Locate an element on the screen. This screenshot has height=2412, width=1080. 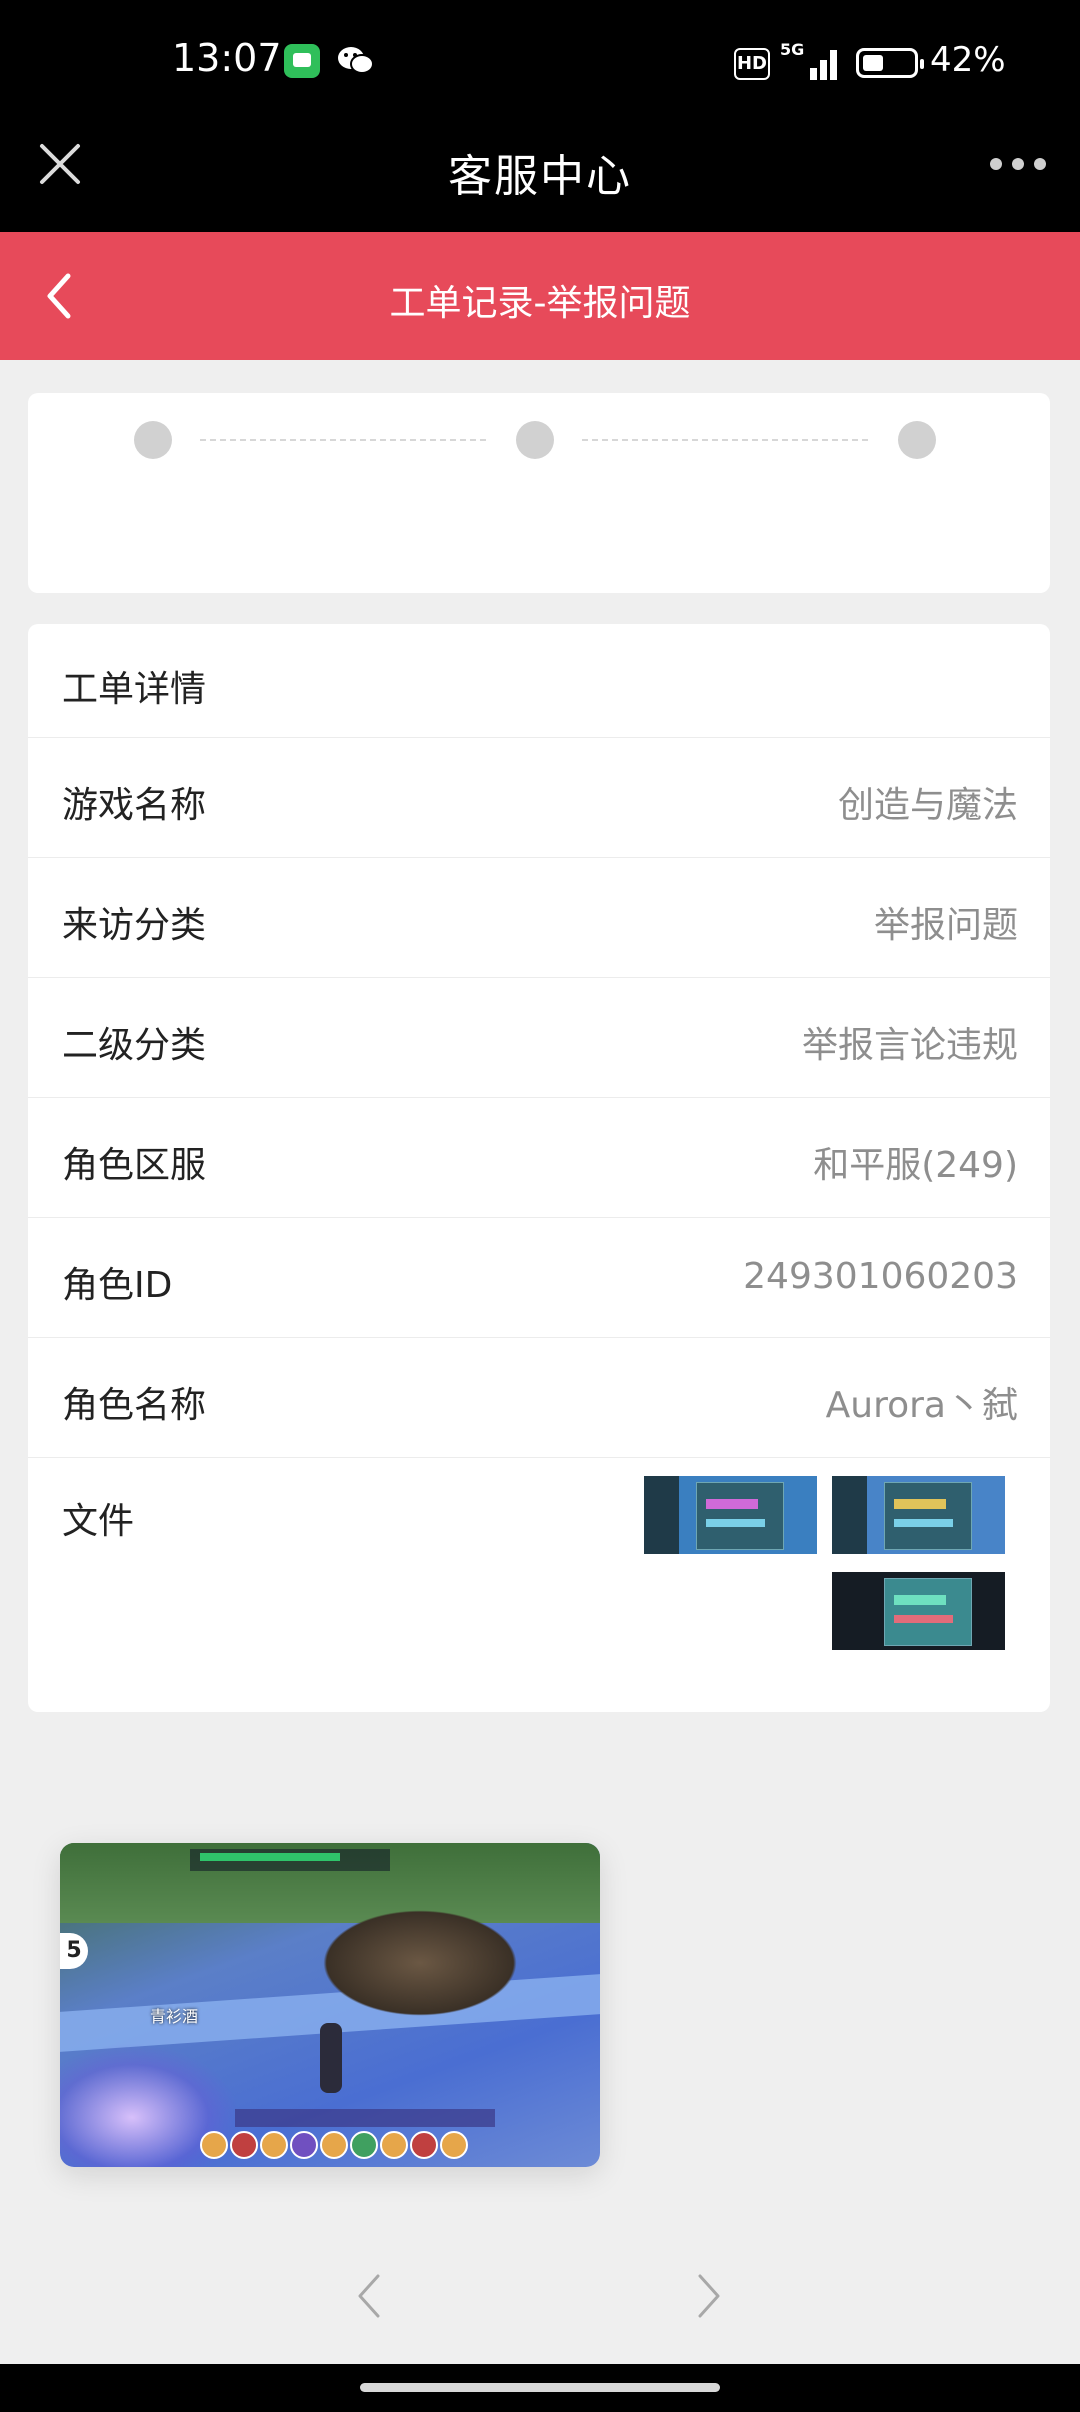
image-preview: 5 青衫酒 is located at coordinates (330, 2005).